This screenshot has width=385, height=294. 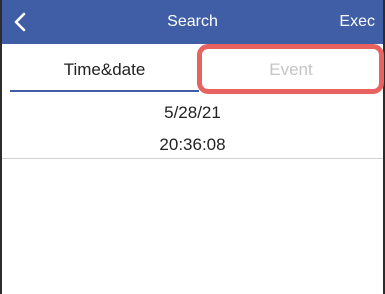 What do you see at coordinates (104, 68) in the screenshot?
I see `tab-time-date: Time&date` at bounding box center [104, 68].